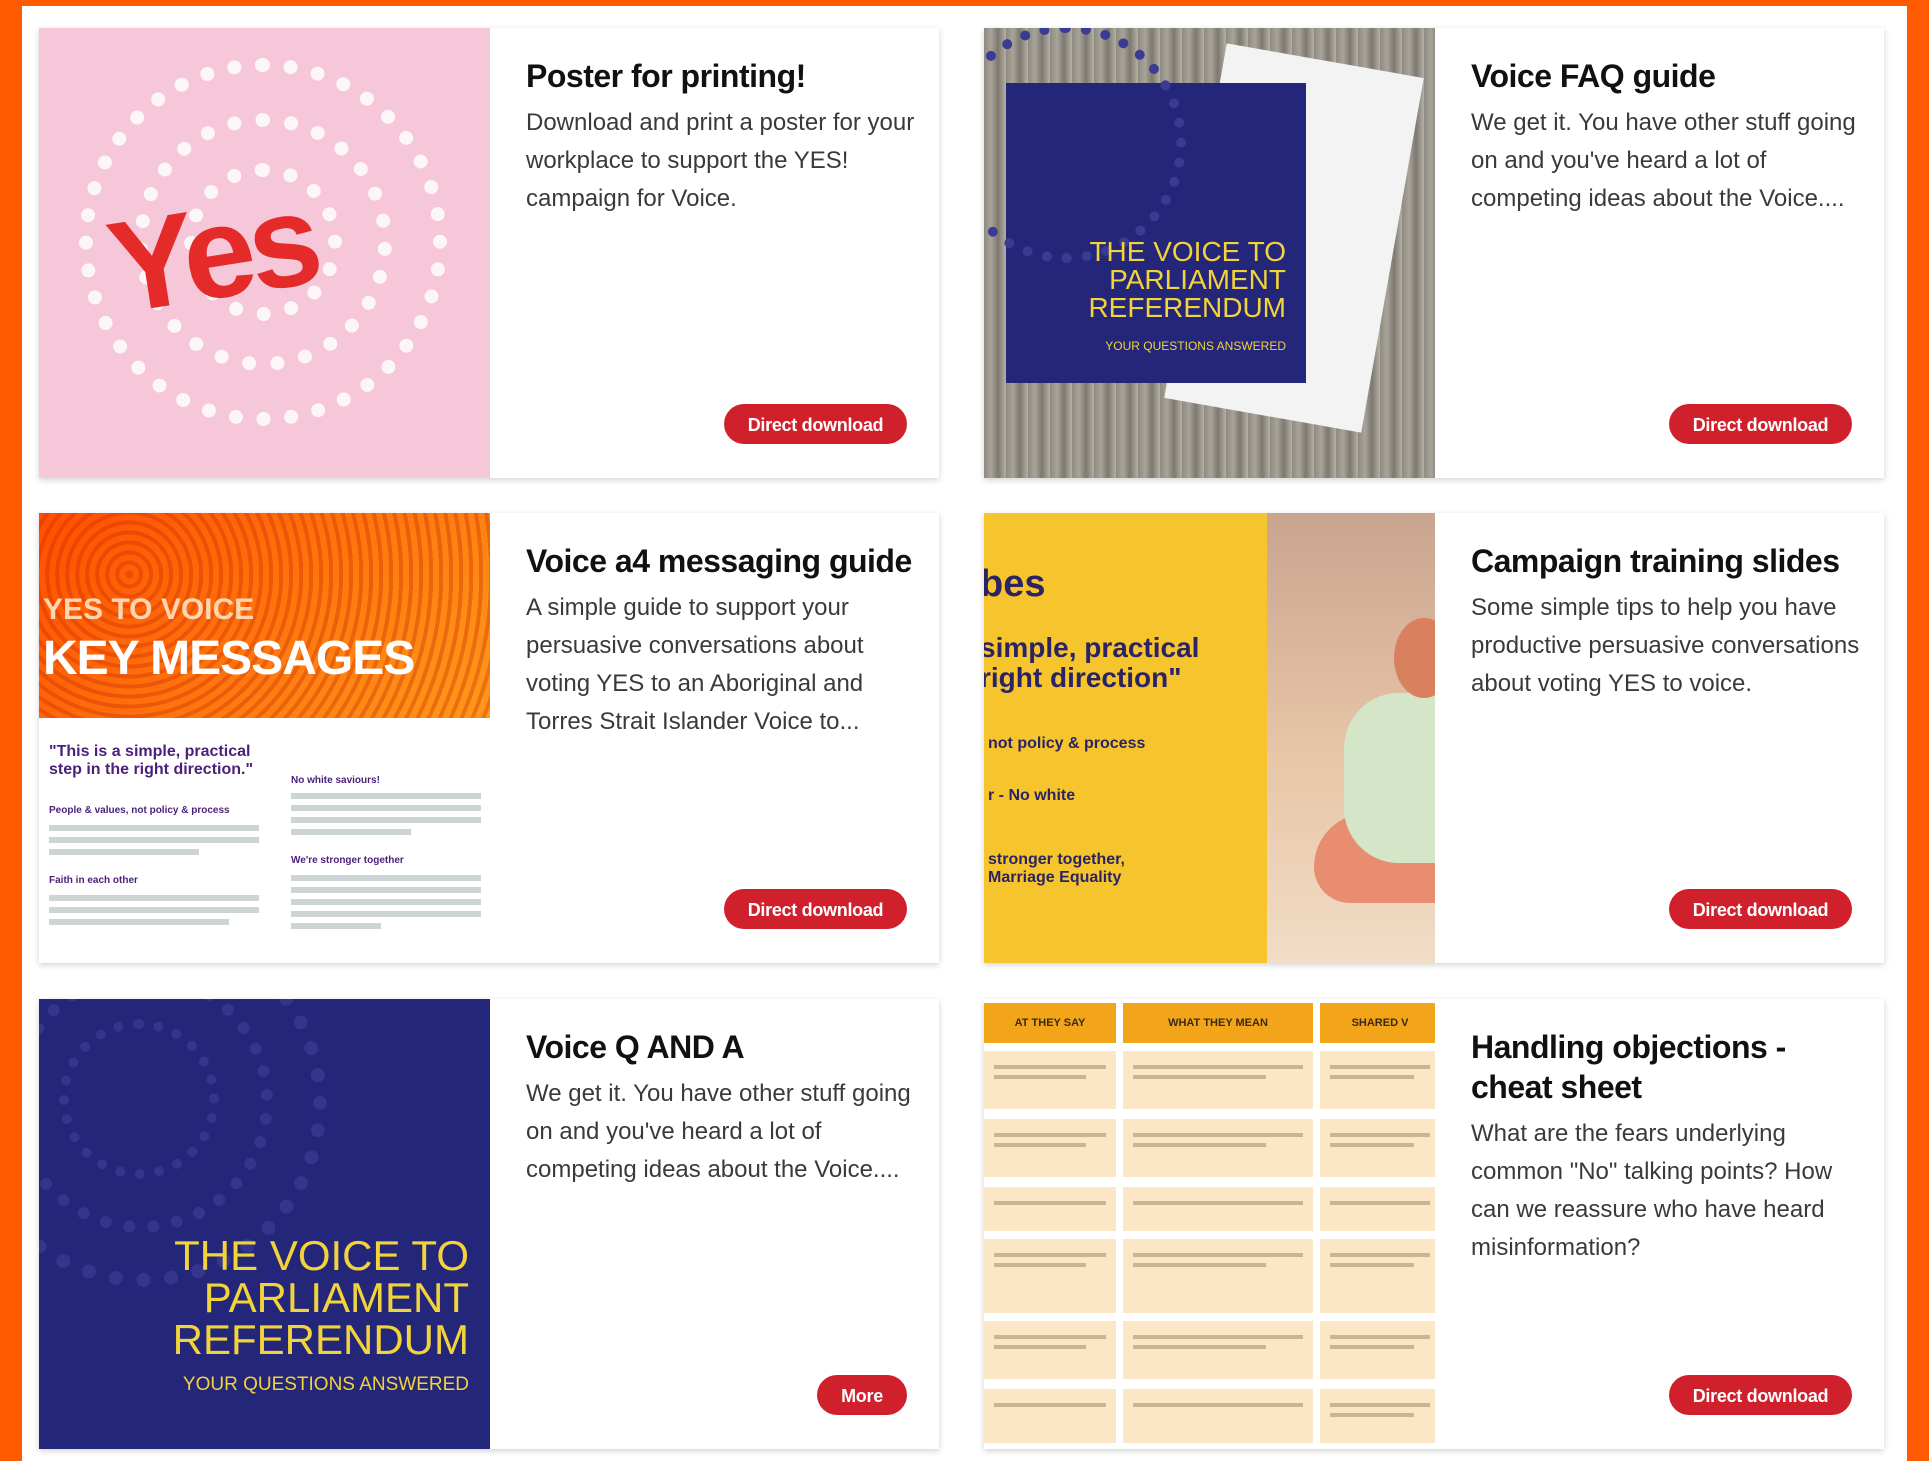  I want to click on card-title: Voice a4 messaging guide, so click(721, 561).